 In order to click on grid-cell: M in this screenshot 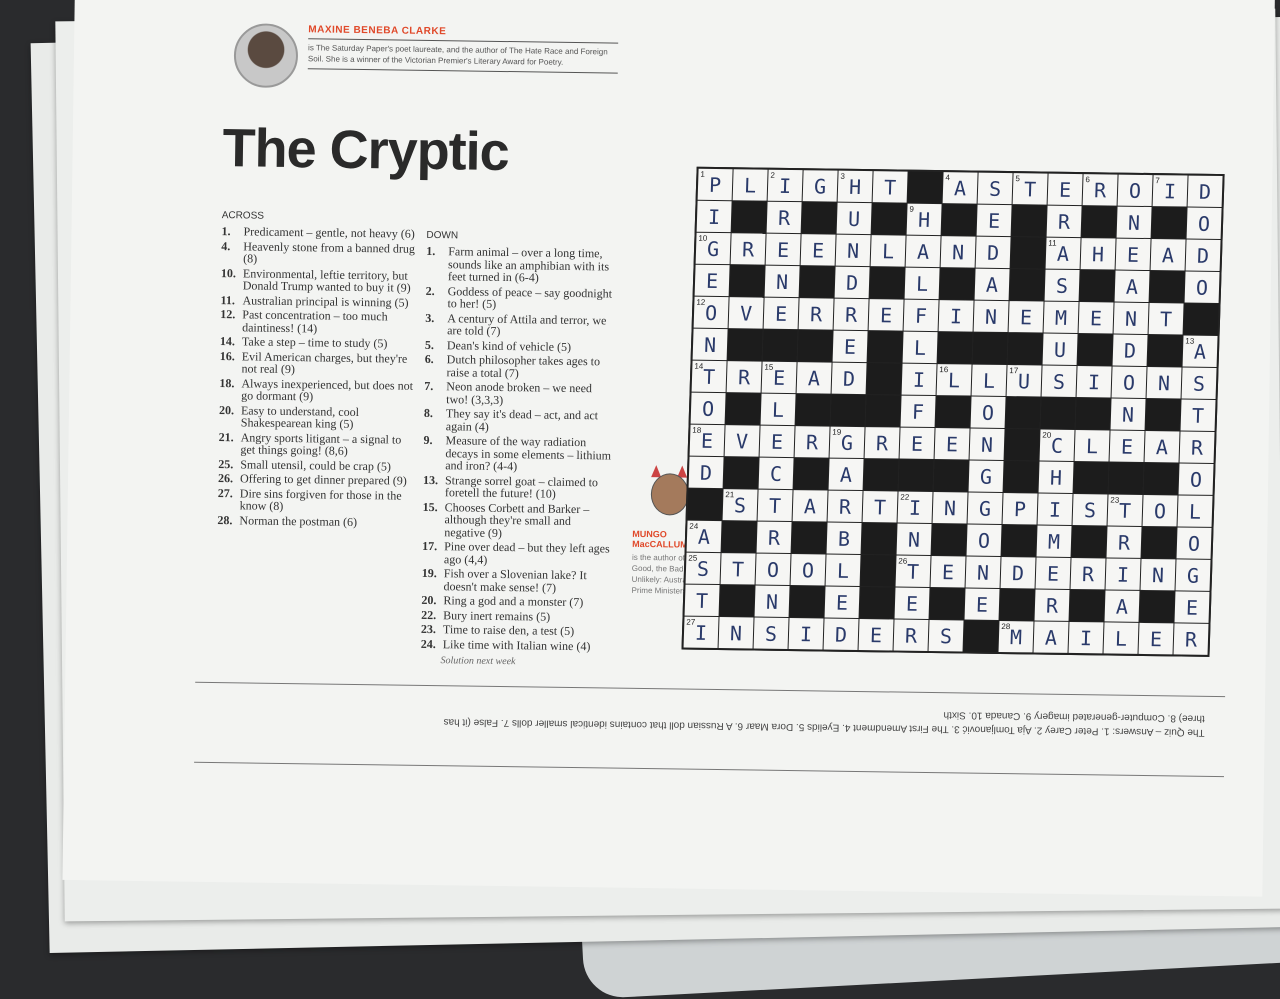, I will do `click(1061, 317)`.